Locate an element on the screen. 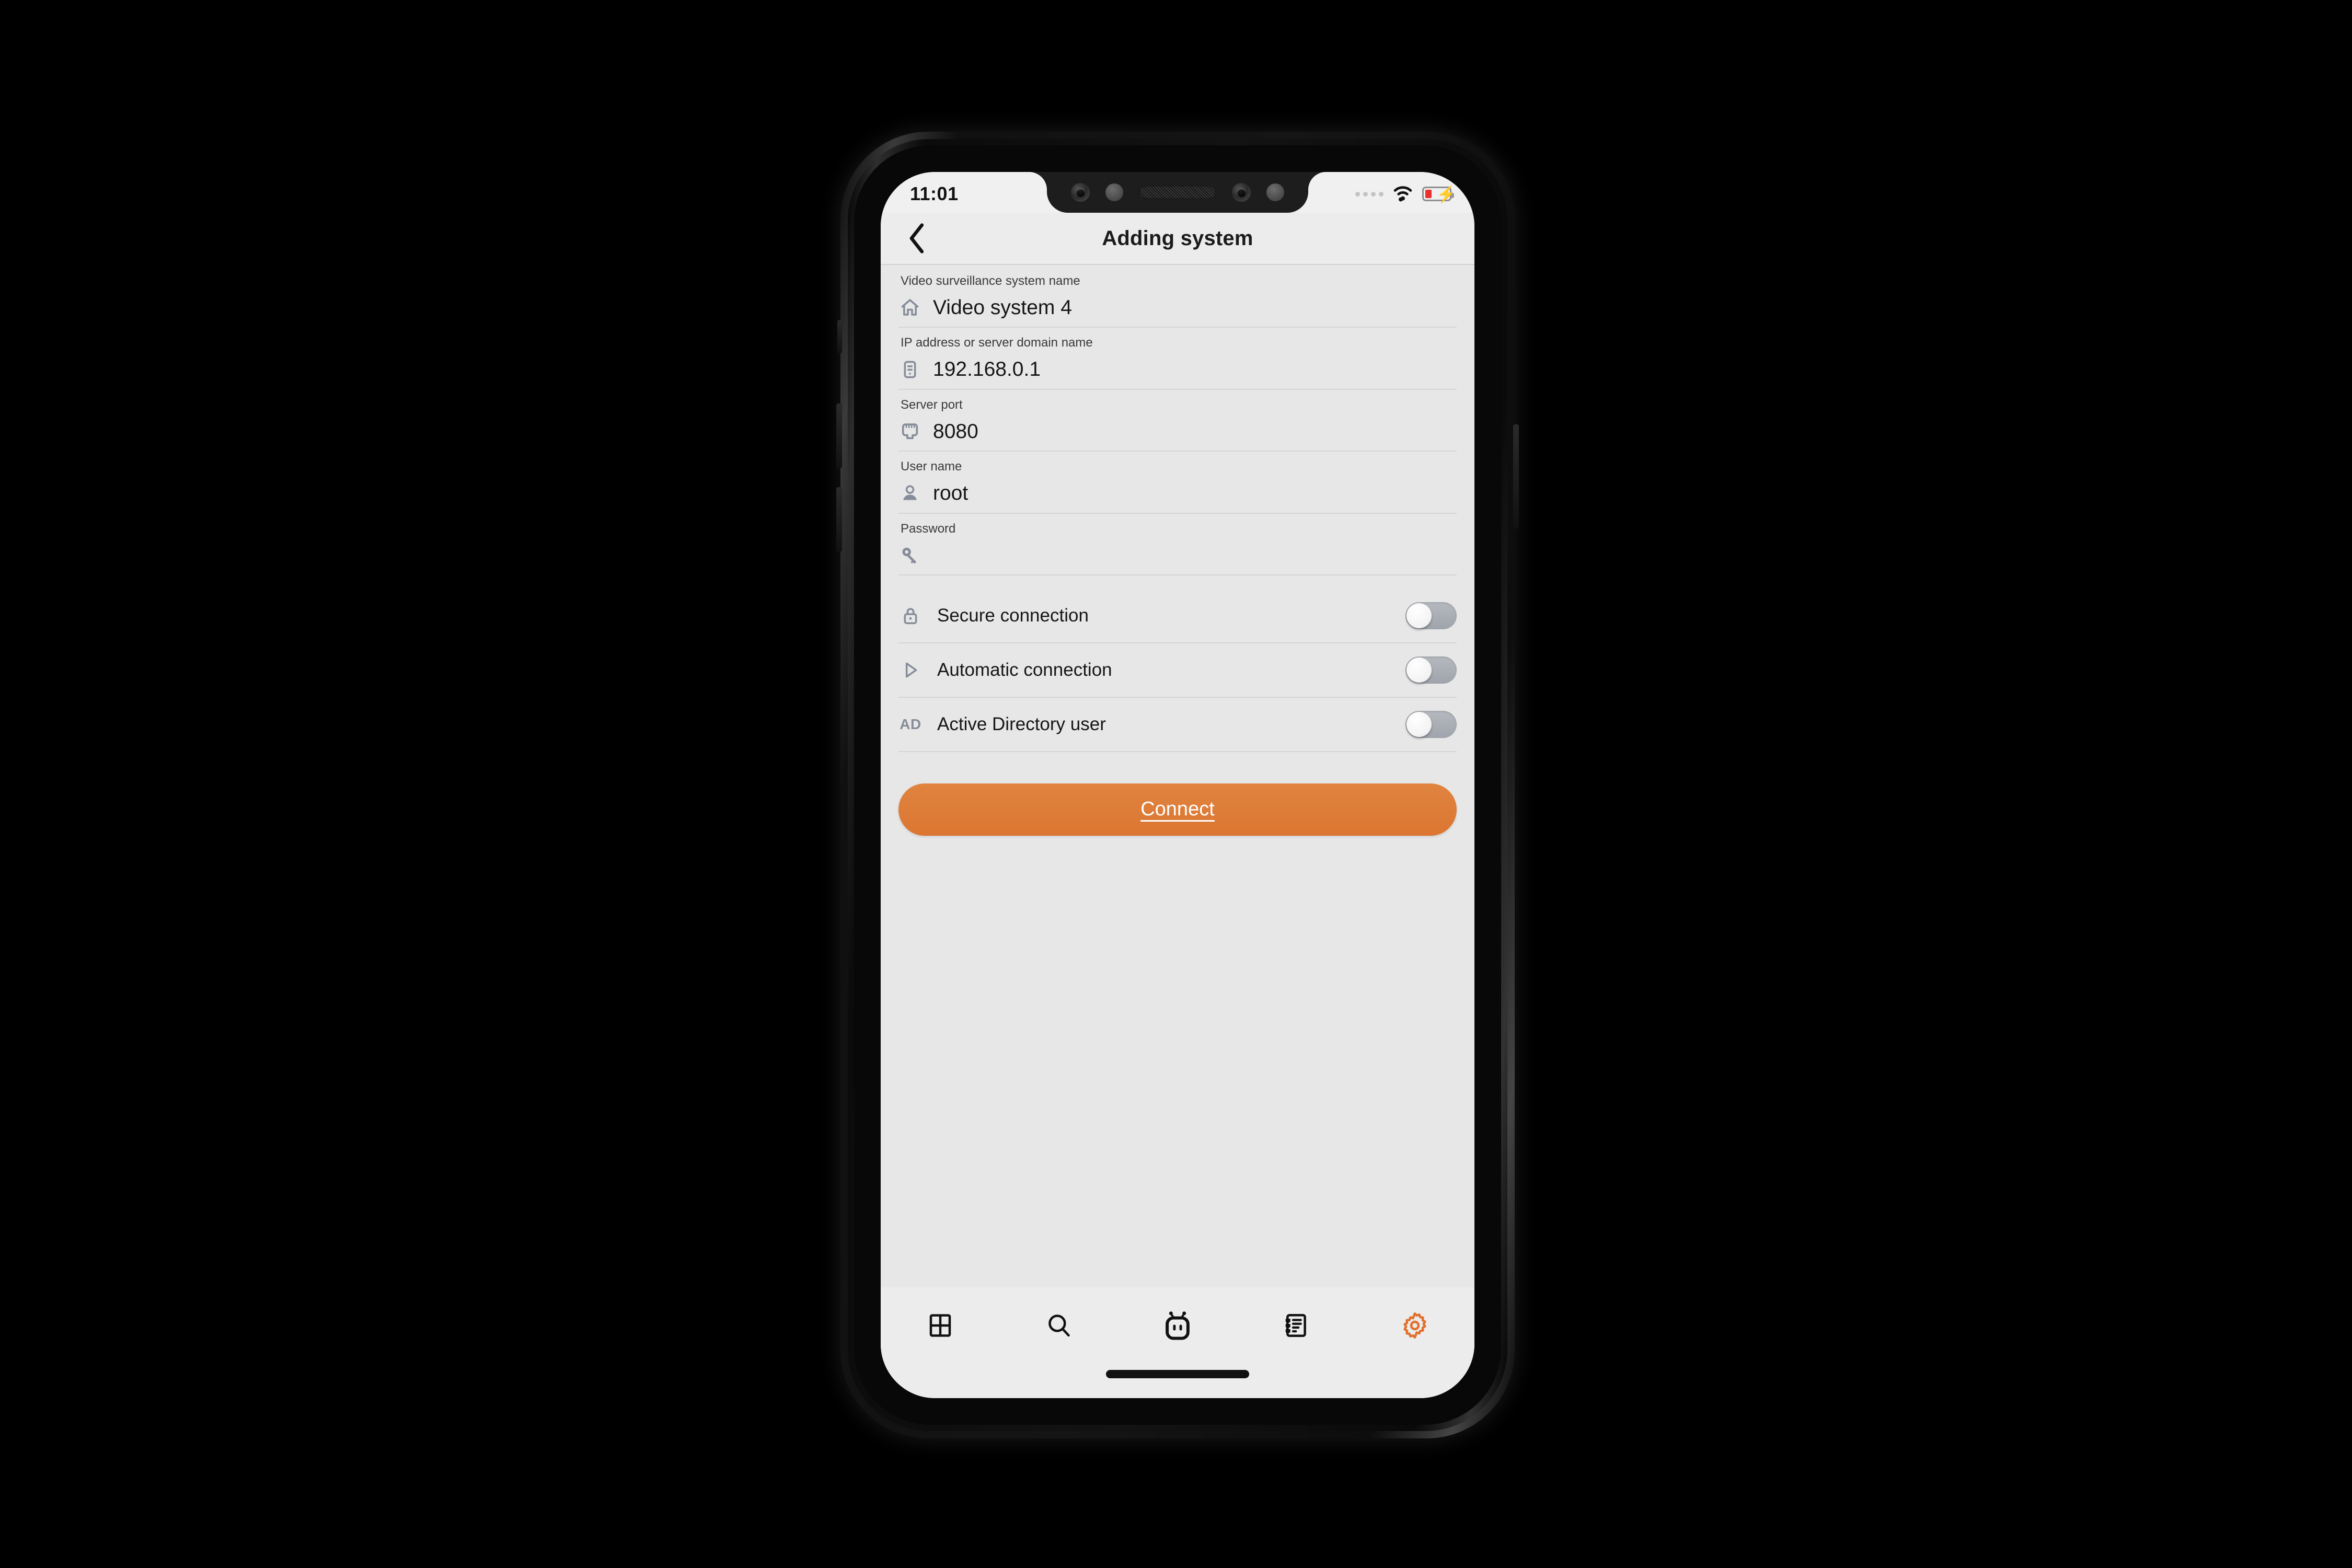  toggle-secure-connection is located at coordinates (1431, 615).